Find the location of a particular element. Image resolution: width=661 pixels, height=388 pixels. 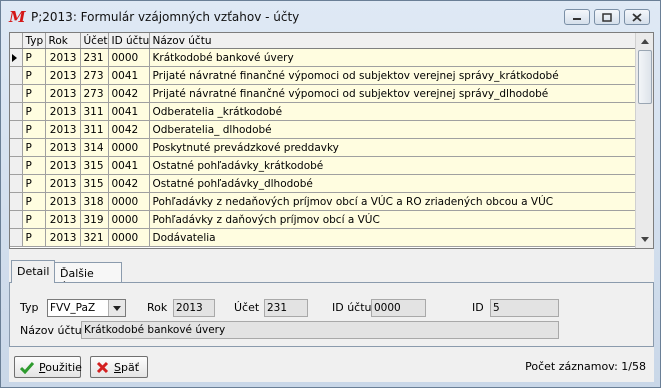

table-row: P 2013 315 0042 Ostatné pohľadávky_dlhodobé is located at coordinates (323, 183).